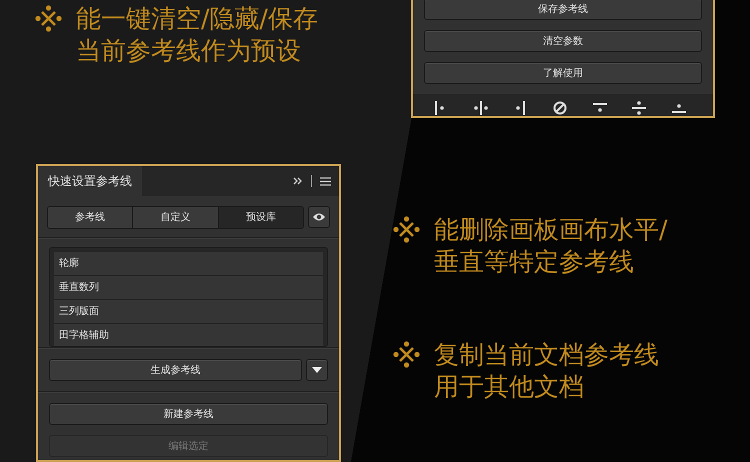 The width and height of the screenshot is (750, 462). Describe the element at coordinates (197, 19) in the screenshot. I see `feature-text: 能一键清空/隐藏/保存` at that location.